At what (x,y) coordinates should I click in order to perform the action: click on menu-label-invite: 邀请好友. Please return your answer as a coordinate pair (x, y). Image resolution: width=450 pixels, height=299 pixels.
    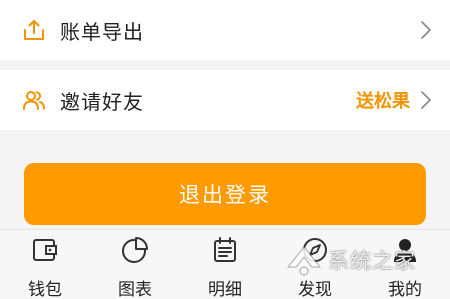
    Looking at the image, I should click on (102, 101).